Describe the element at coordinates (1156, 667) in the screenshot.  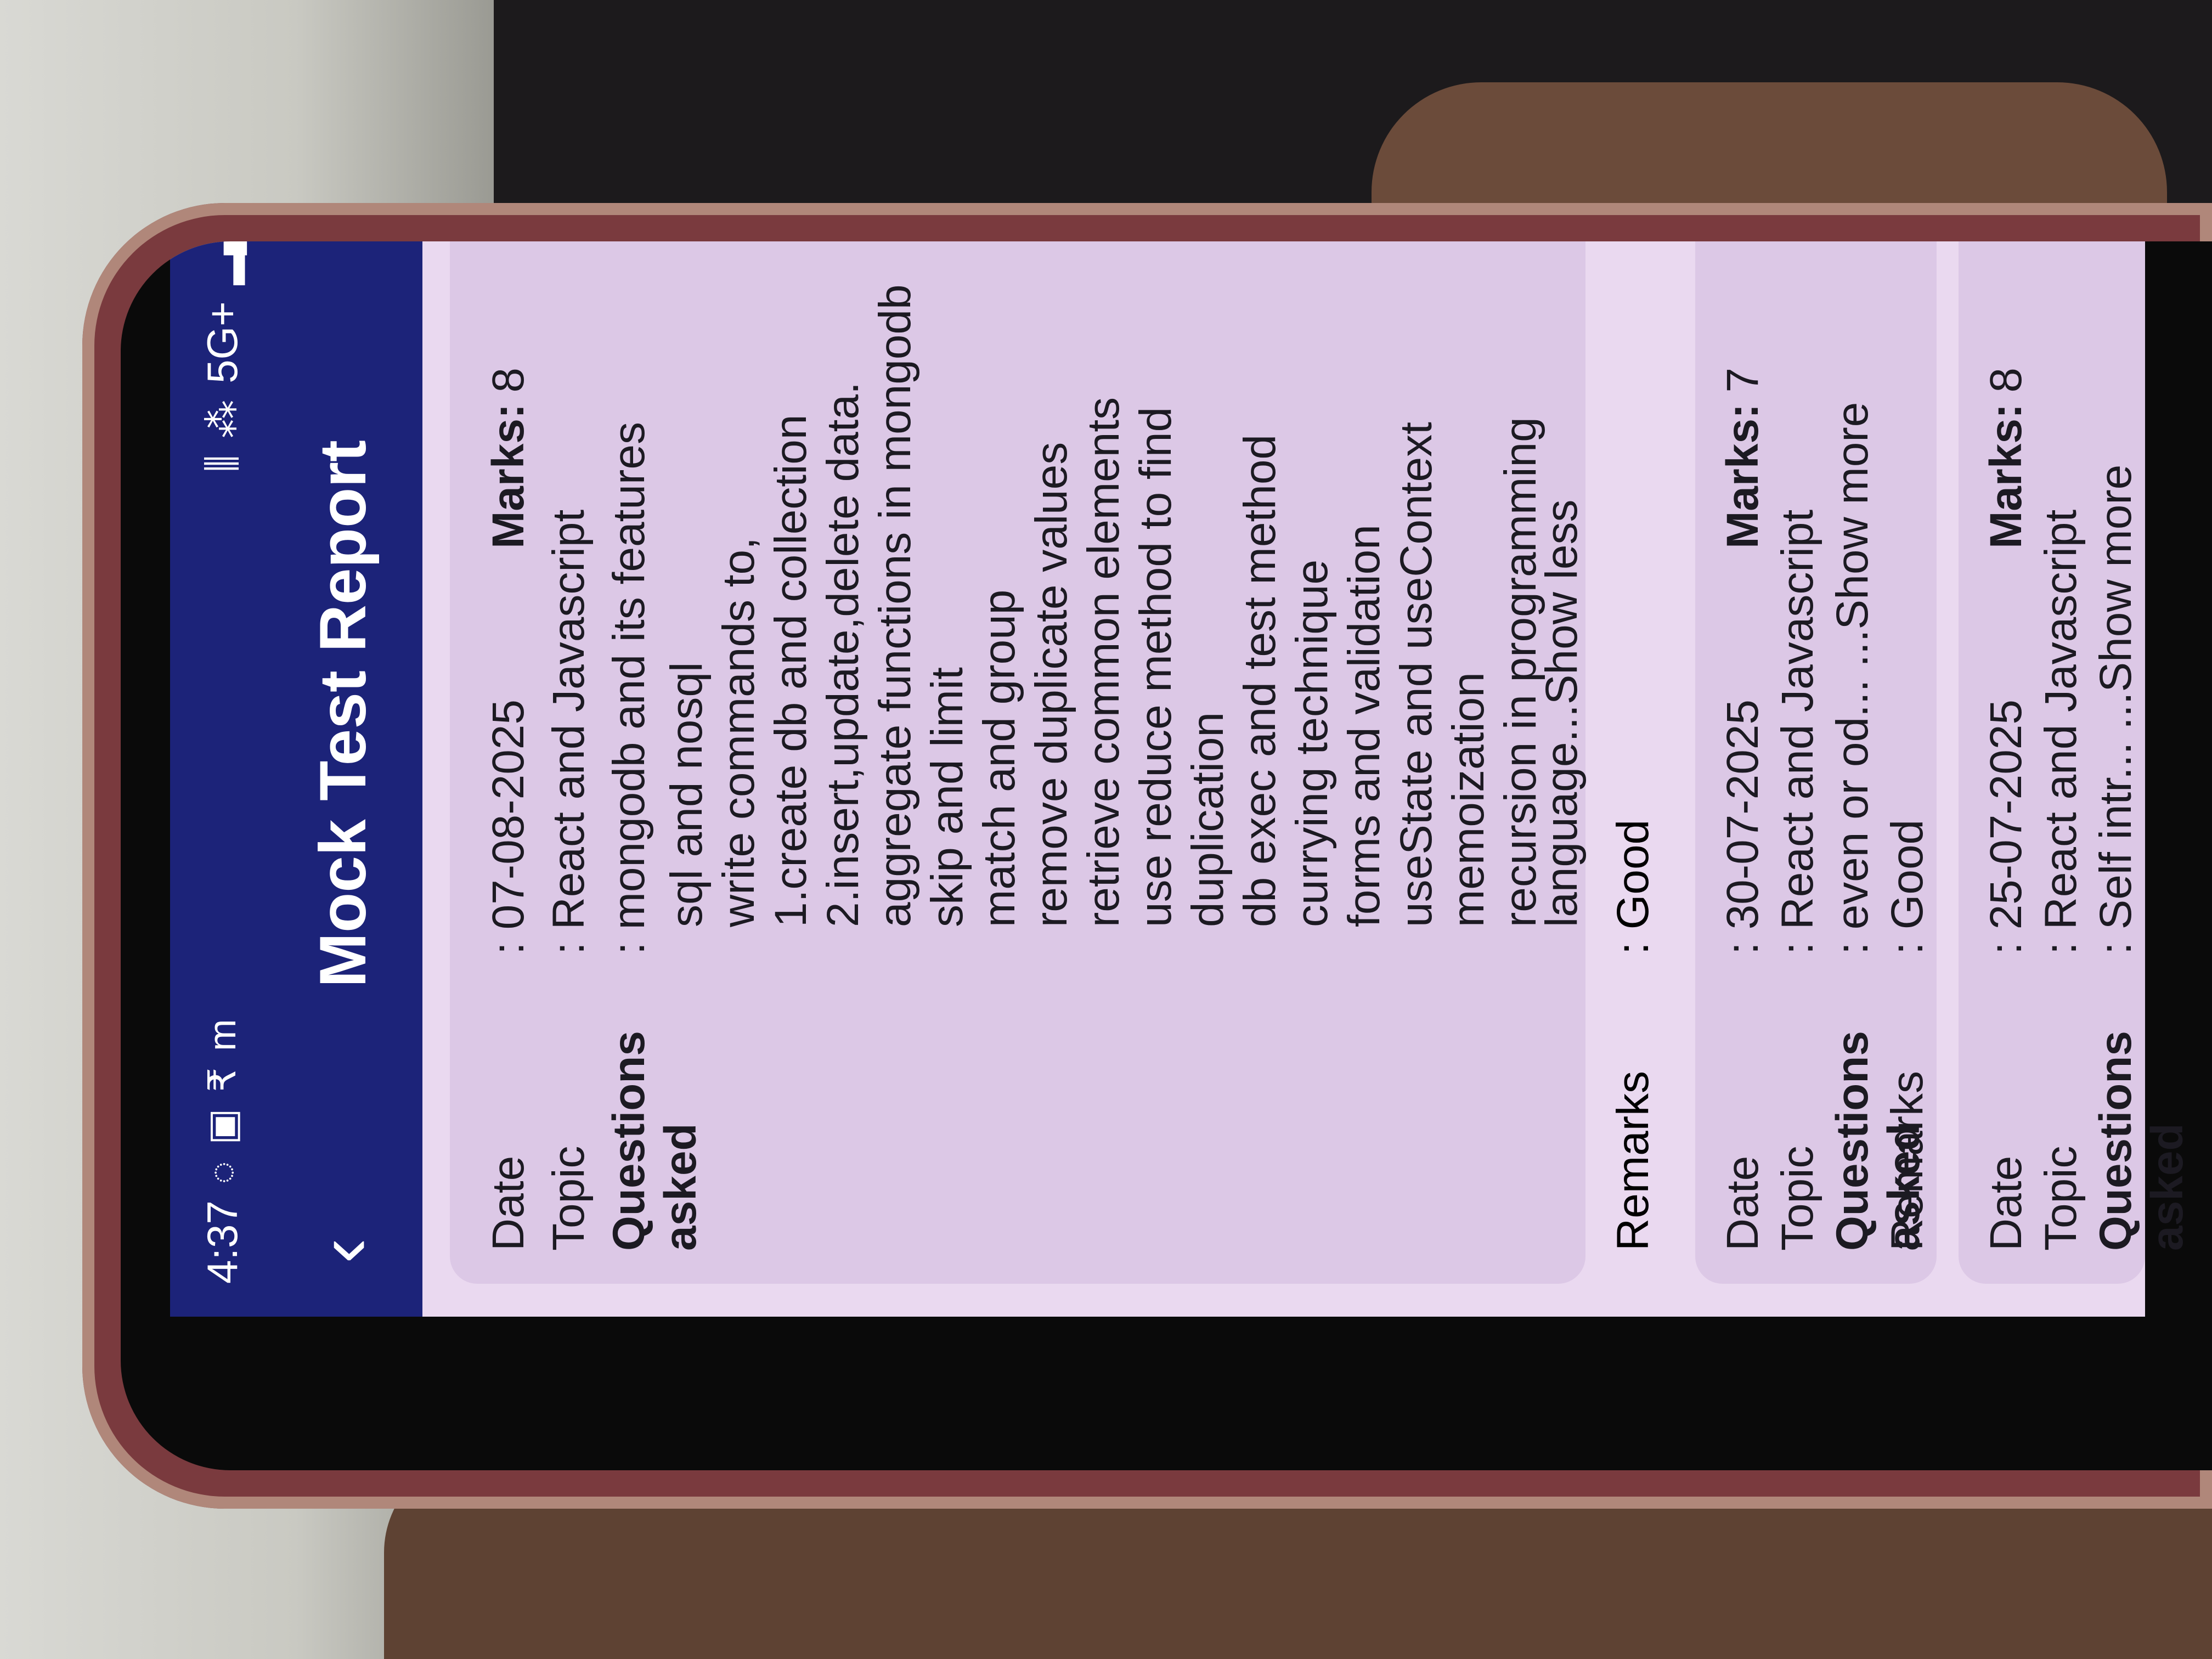
I see `question-line: use reduce method to find` at that location.